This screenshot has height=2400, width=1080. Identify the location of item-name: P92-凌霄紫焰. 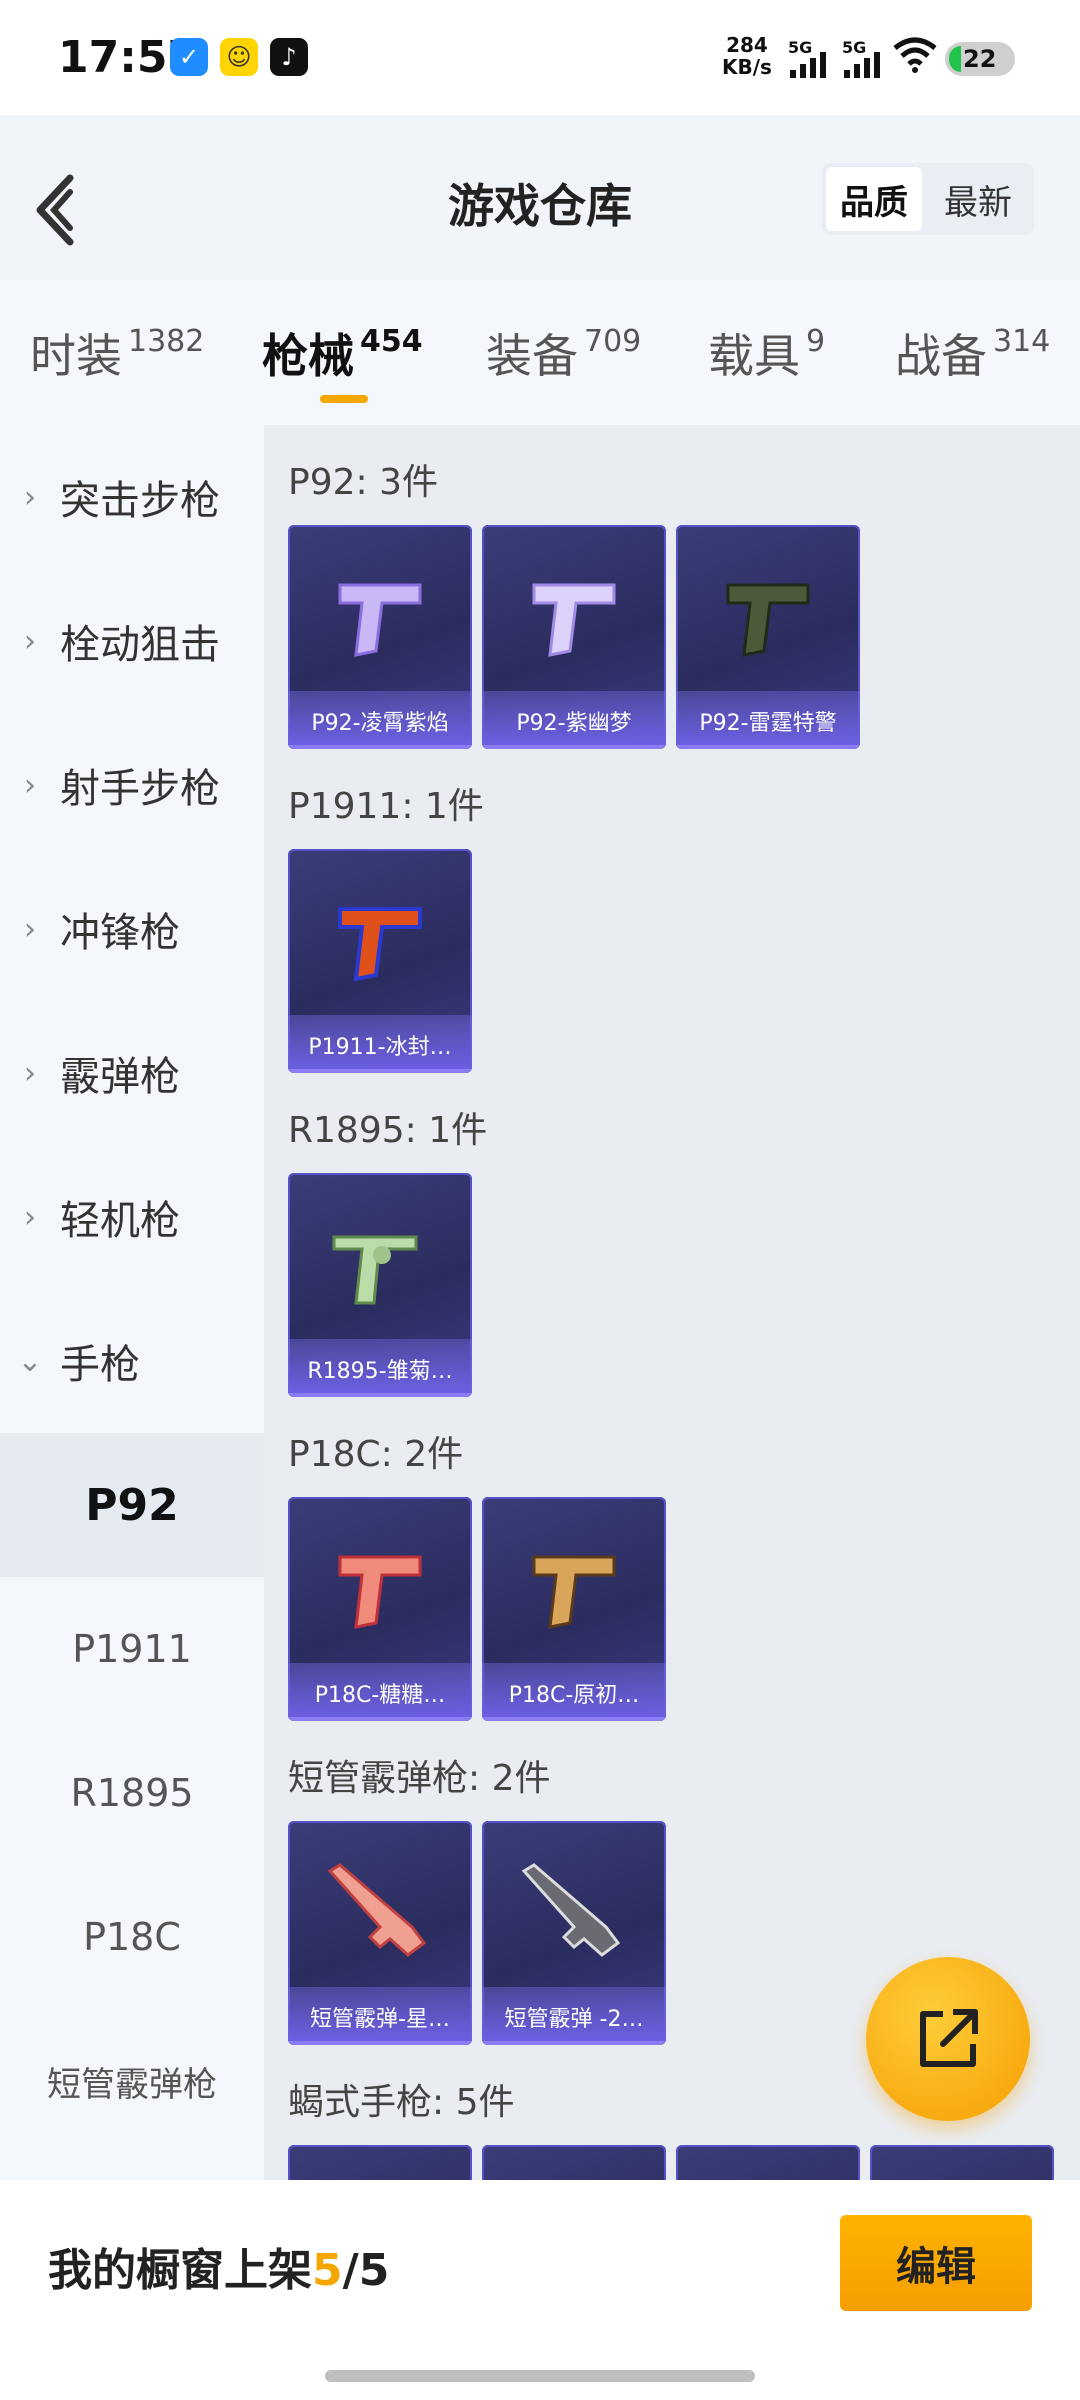
(380, 723).